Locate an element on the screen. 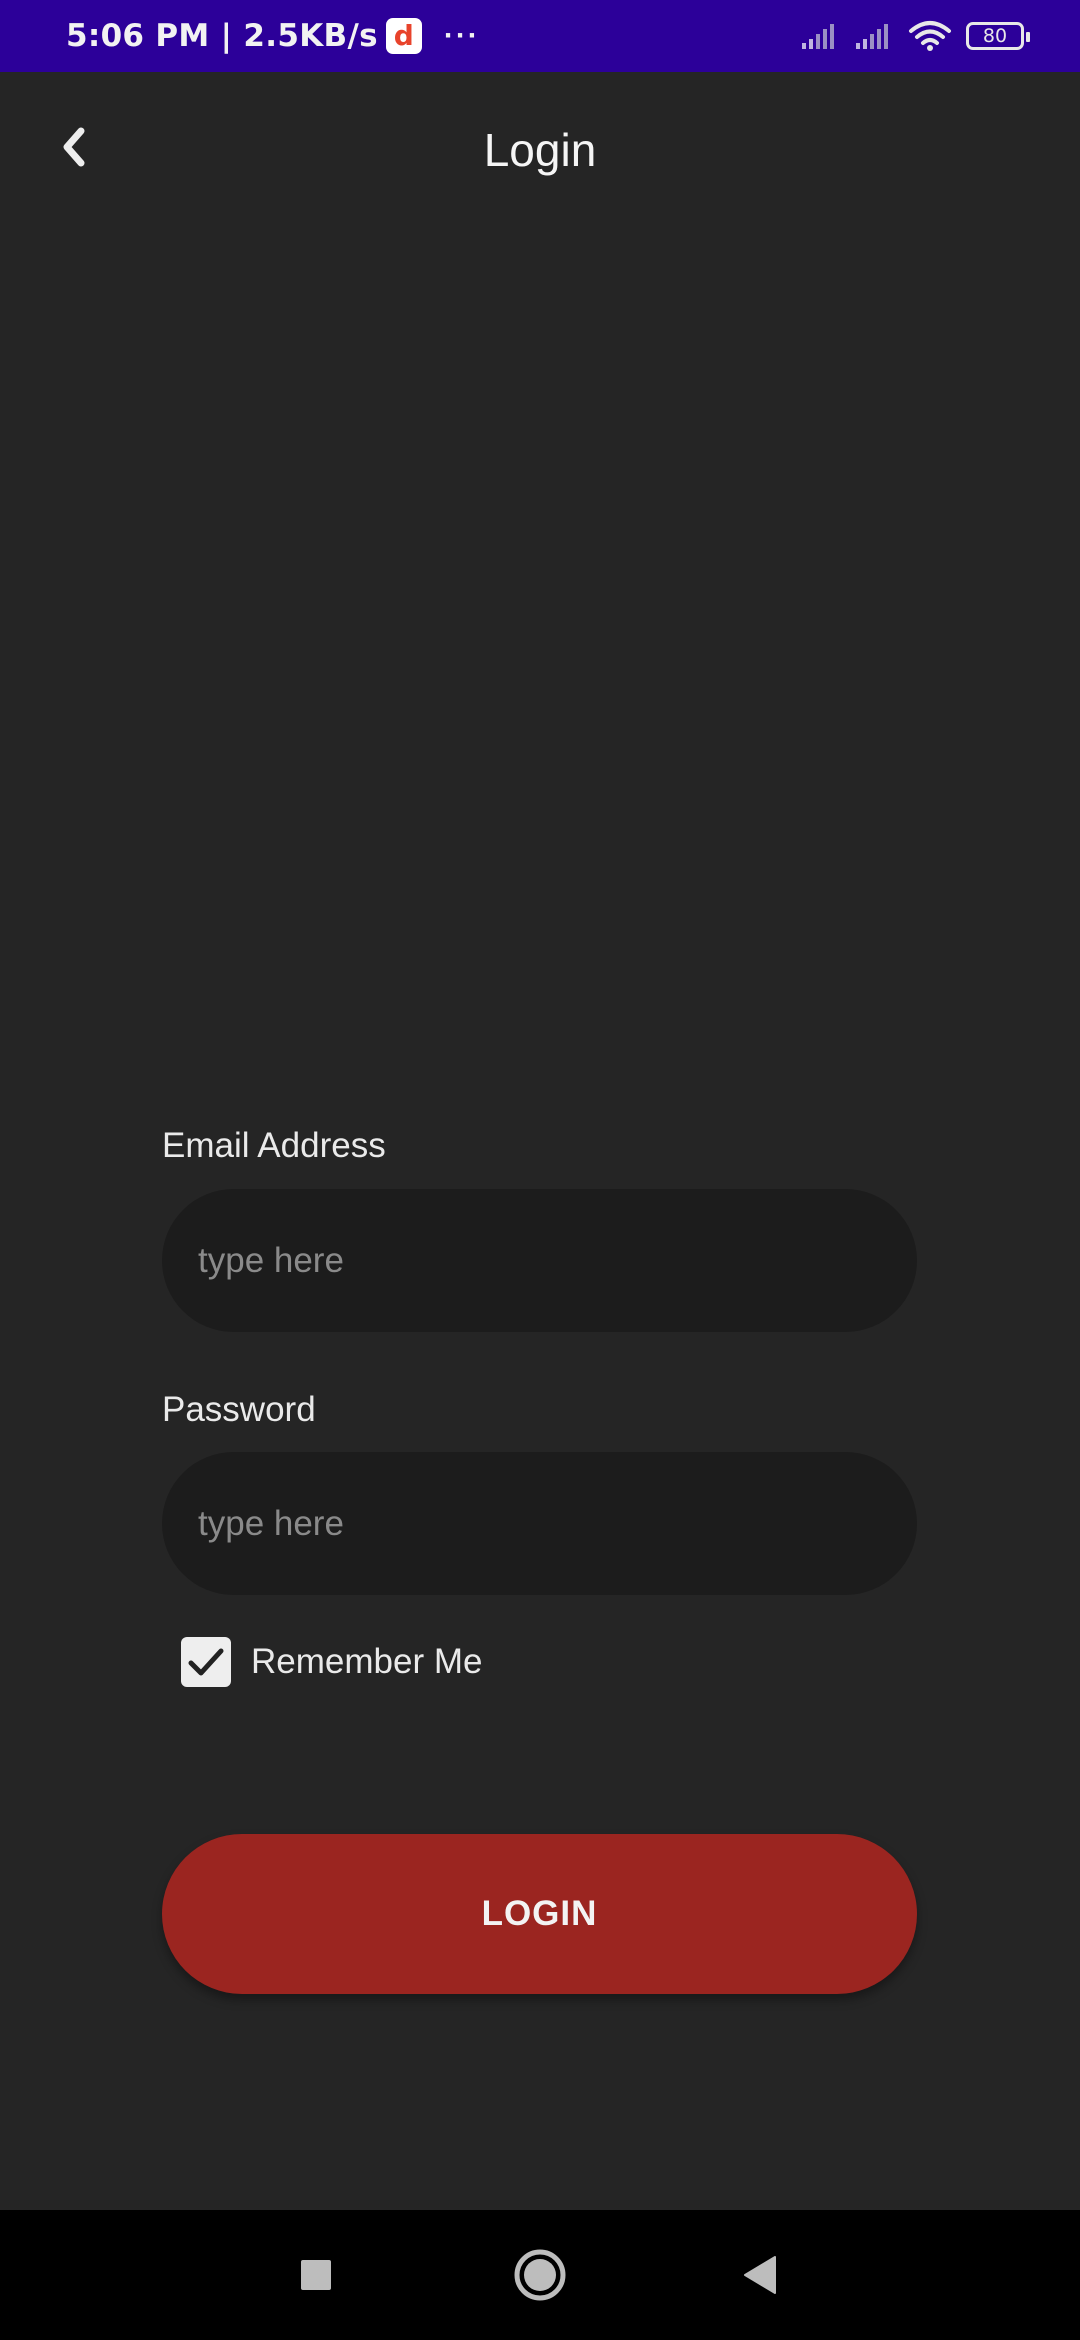 The height and width of the screenshot is (2340, 1080). login-button: LOGIN is located at coordinates (539, 1914).